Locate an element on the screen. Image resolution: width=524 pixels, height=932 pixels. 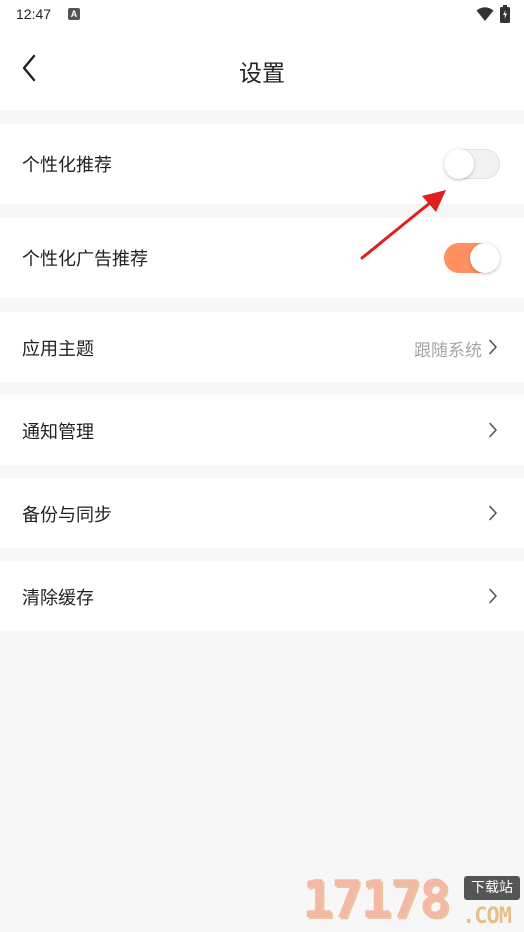
status-time: 12:47 is located at coordinates (34, 14).